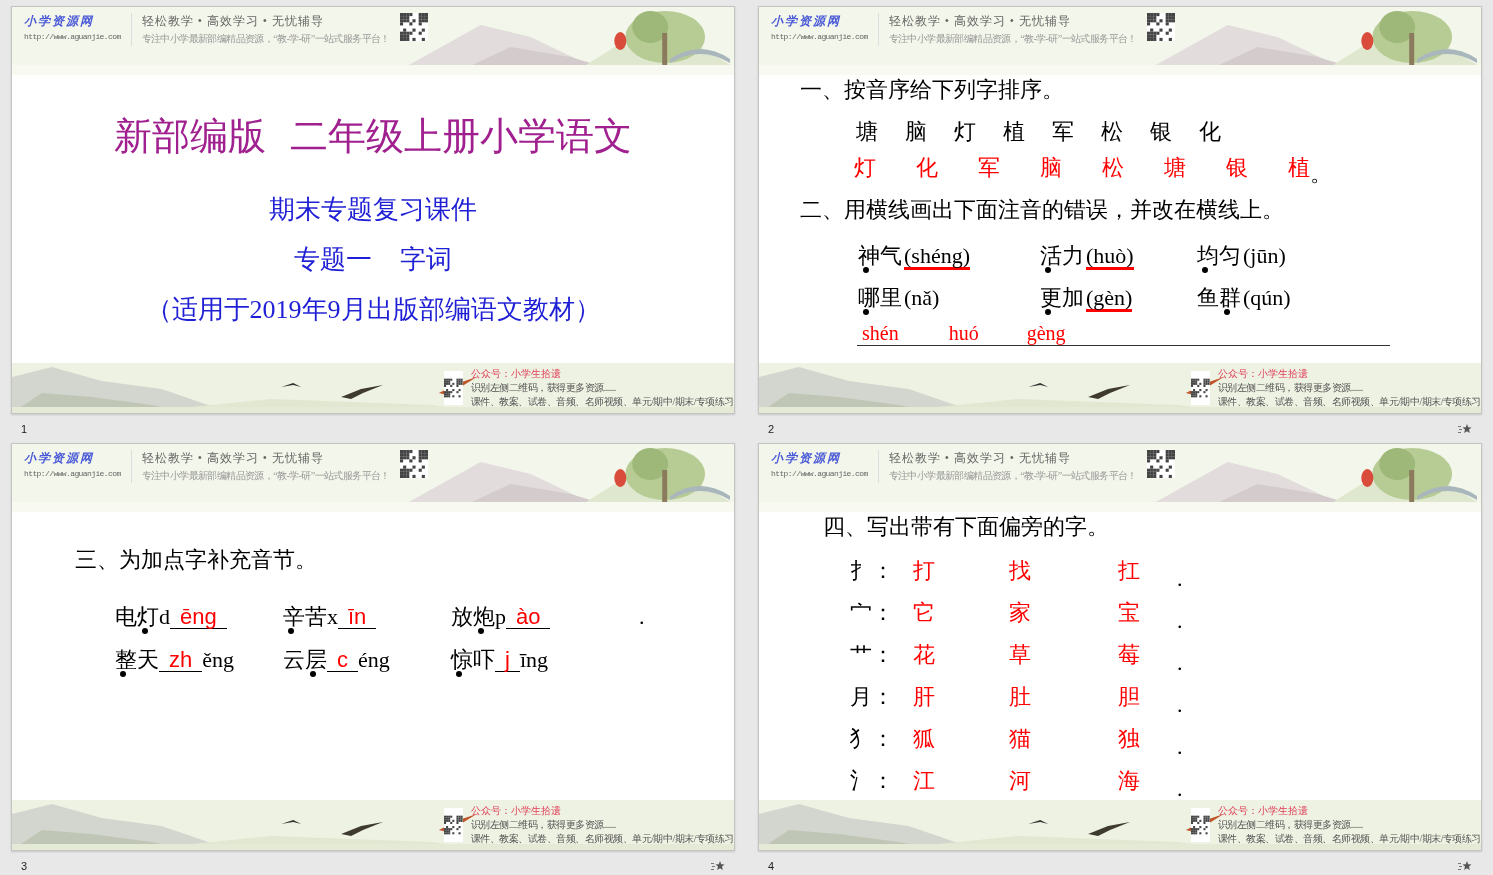 Image resolution: width=1493 pixels, height=875 pixels. I want to click on character: 灯, so click(965, 132).